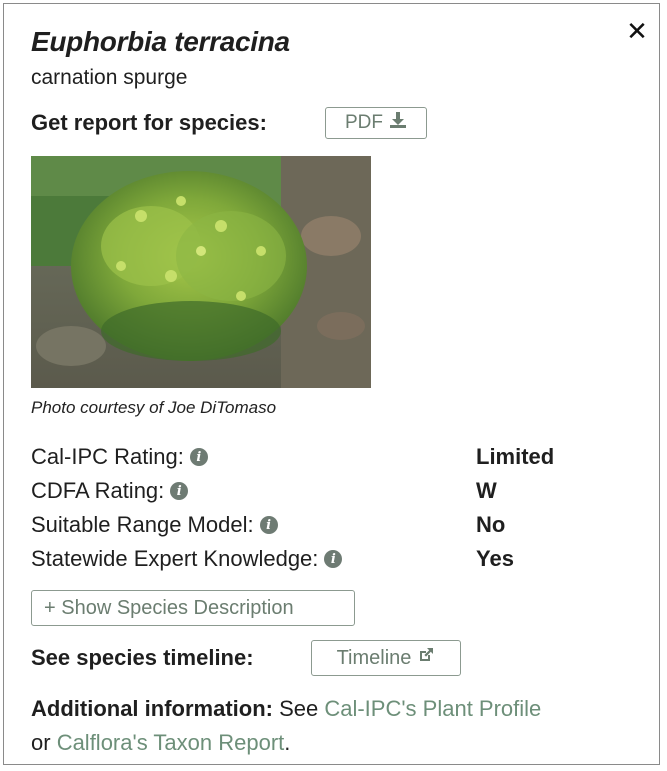  Describe the element at coordinates (495, 558) in the screenshot. I see `rating-value: Yes` at that location.